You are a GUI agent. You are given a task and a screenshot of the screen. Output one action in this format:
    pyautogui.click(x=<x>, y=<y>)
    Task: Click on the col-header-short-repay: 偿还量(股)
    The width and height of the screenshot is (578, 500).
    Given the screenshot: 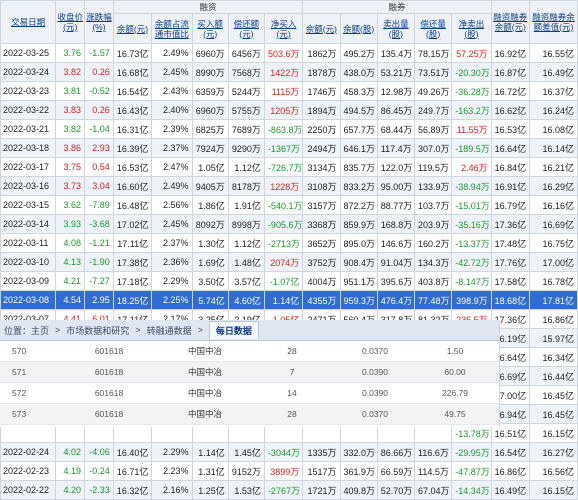 What is the action you would take?
    pyautogui.click(x=433, y=28)
    